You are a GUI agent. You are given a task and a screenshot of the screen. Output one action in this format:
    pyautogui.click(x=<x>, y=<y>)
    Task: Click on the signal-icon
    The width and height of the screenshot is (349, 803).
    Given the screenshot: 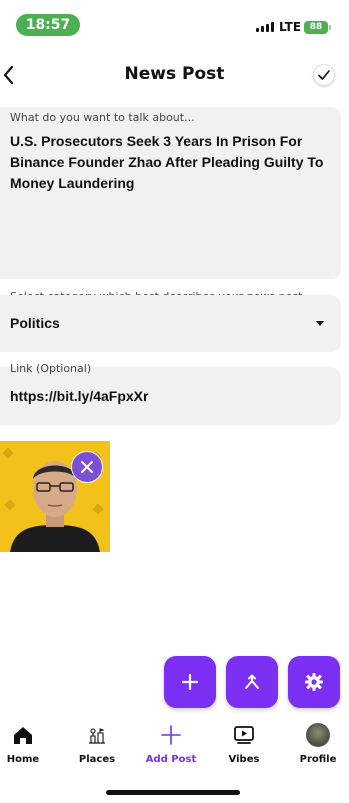 What is the action you would take?
    pyautogui.click(x=265, y=27)
    